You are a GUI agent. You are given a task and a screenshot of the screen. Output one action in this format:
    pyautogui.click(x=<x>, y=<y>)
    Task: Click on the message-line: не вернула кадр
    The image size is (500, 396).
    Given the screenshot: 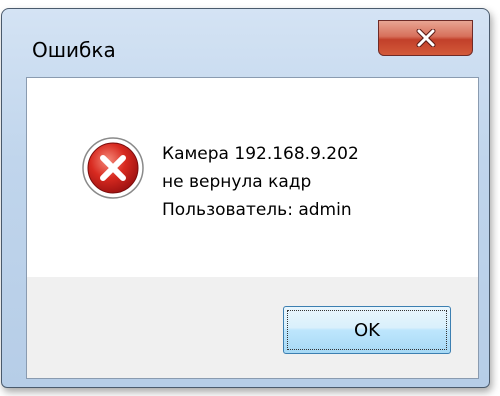 What is the action you would take?
    pyautogui.click(x=237, y=182)
    